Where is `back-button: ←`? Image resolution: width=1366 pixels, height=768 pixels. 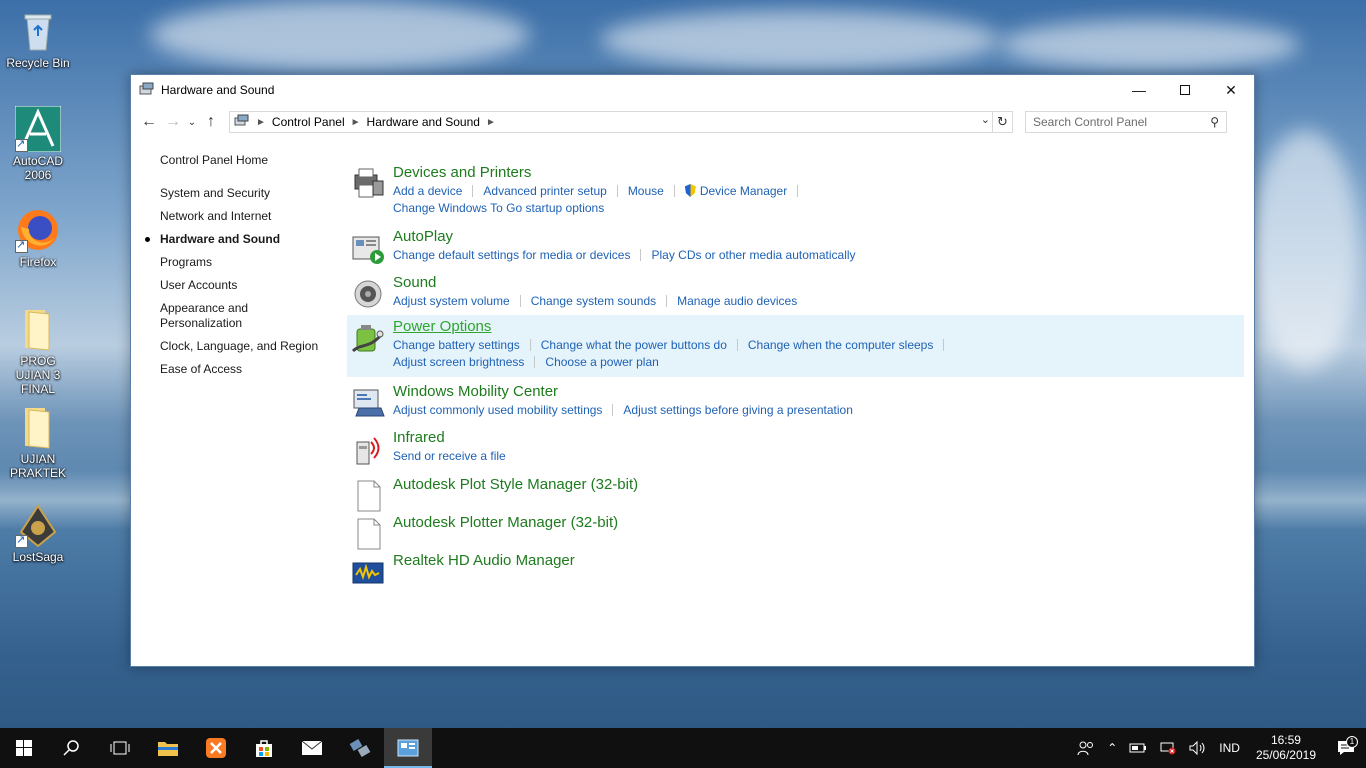
back-button: ← is located at coordinates (149, 122).